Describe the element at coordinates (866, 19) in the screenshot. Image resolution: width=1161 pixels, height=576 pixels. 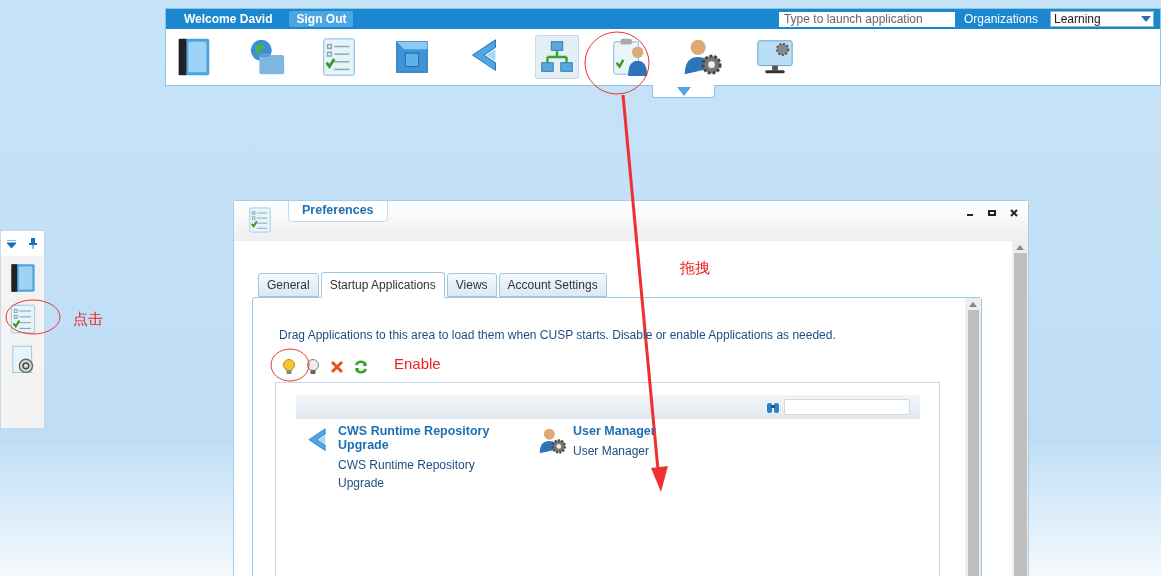
I see `launch-search-field: Type to launch application` at that location.